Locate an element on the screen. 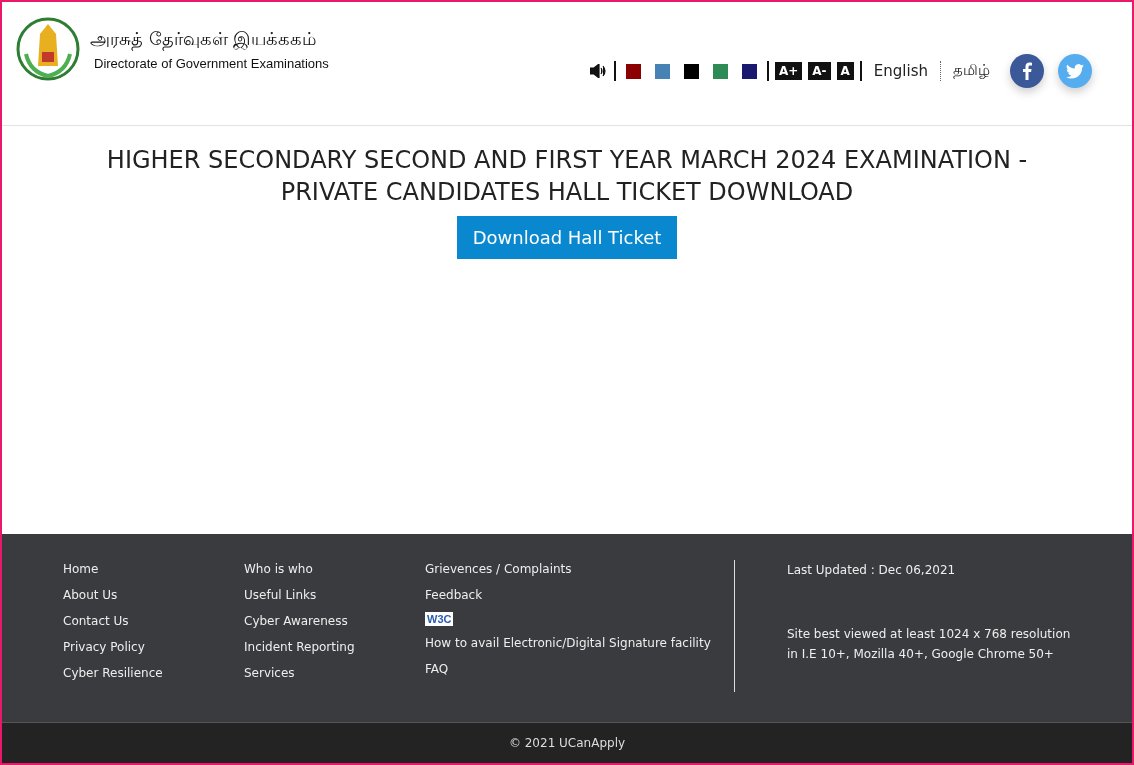  footer-link: Privacy Policy is located at coordinates (153, 647).